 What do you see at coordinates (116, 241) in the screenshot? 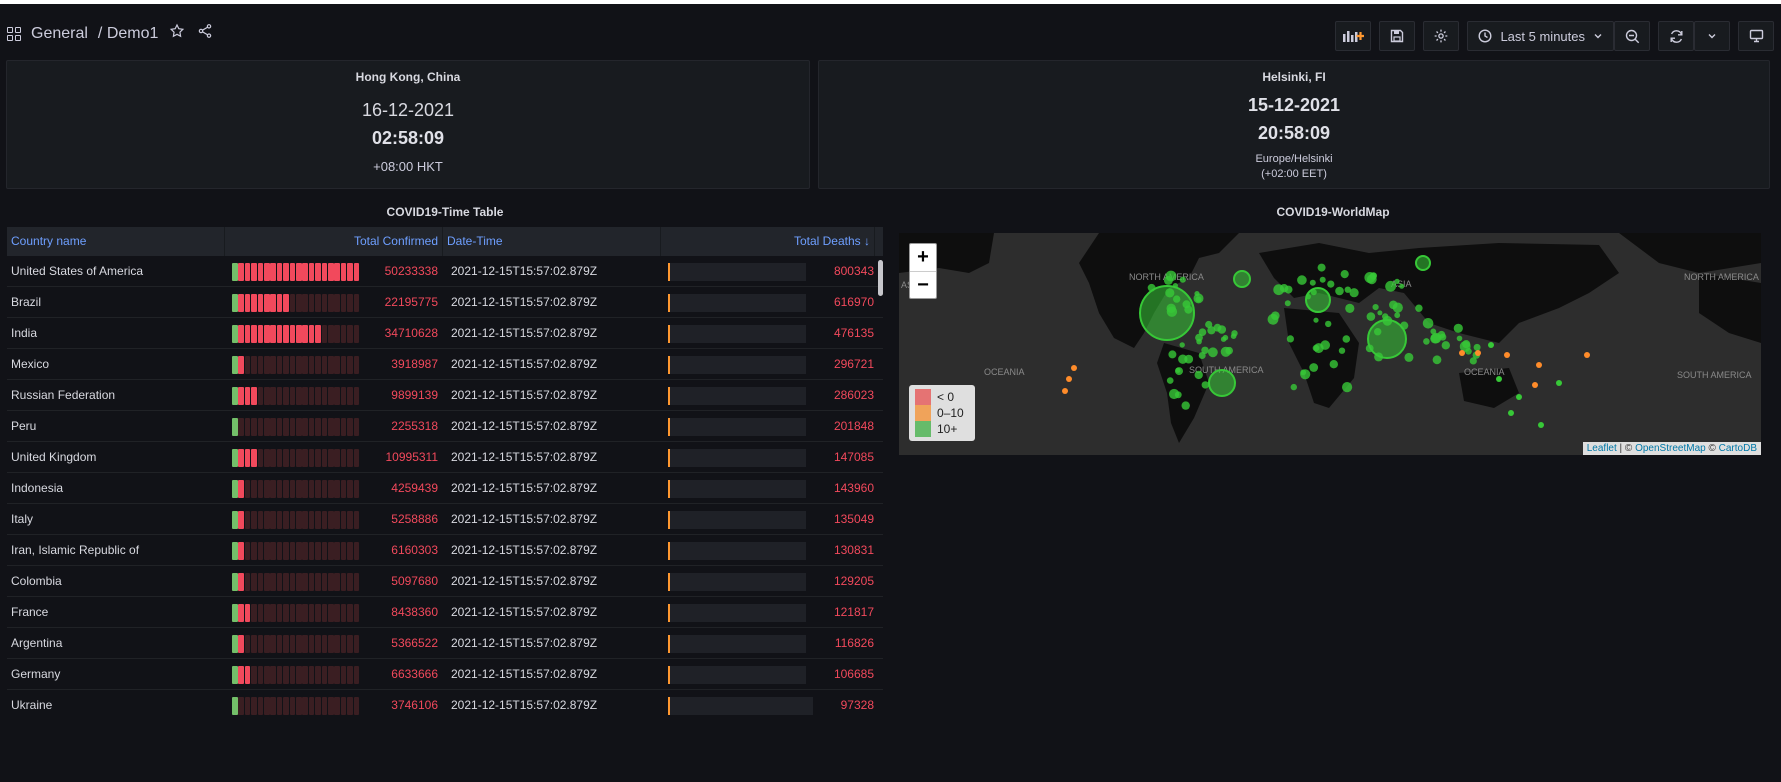
I see `column-header-country: Country name` at bounding box center [116, 241].